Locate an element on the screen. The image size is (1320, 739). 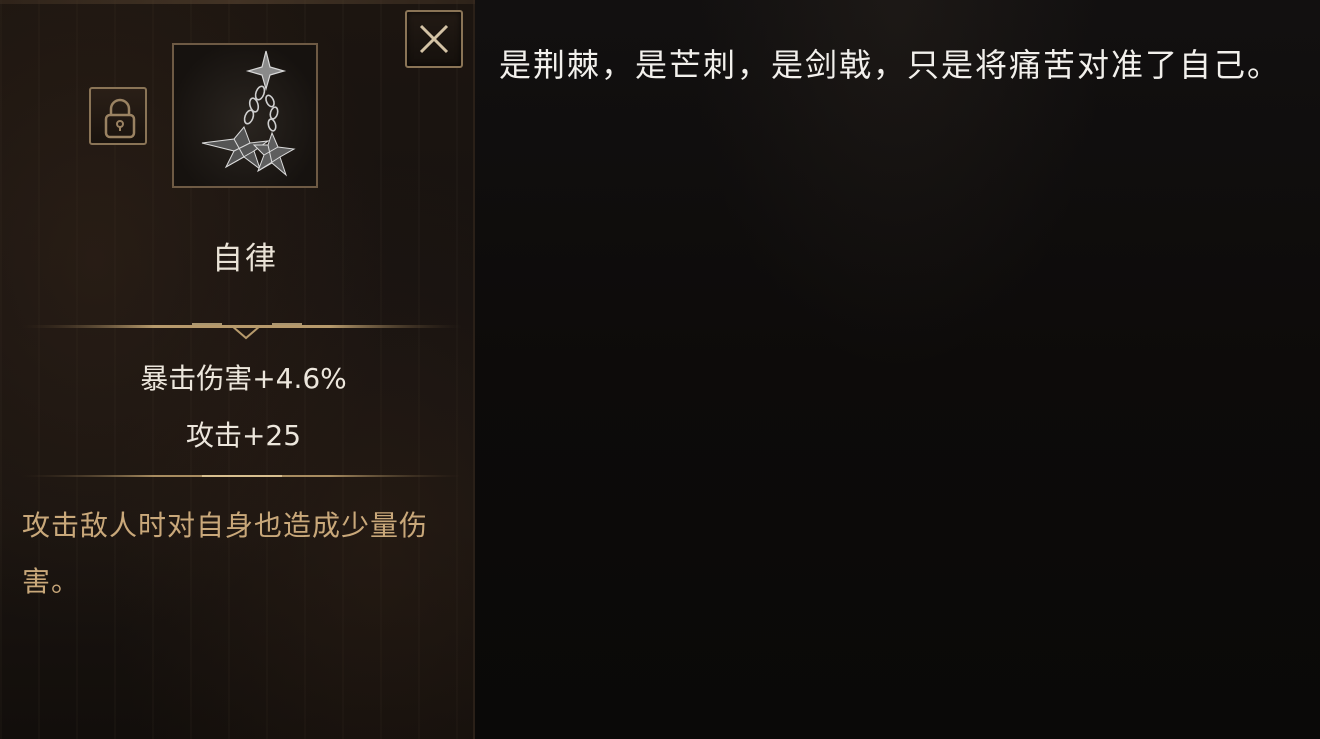
lock-icon is located at coordinates (120, 118).